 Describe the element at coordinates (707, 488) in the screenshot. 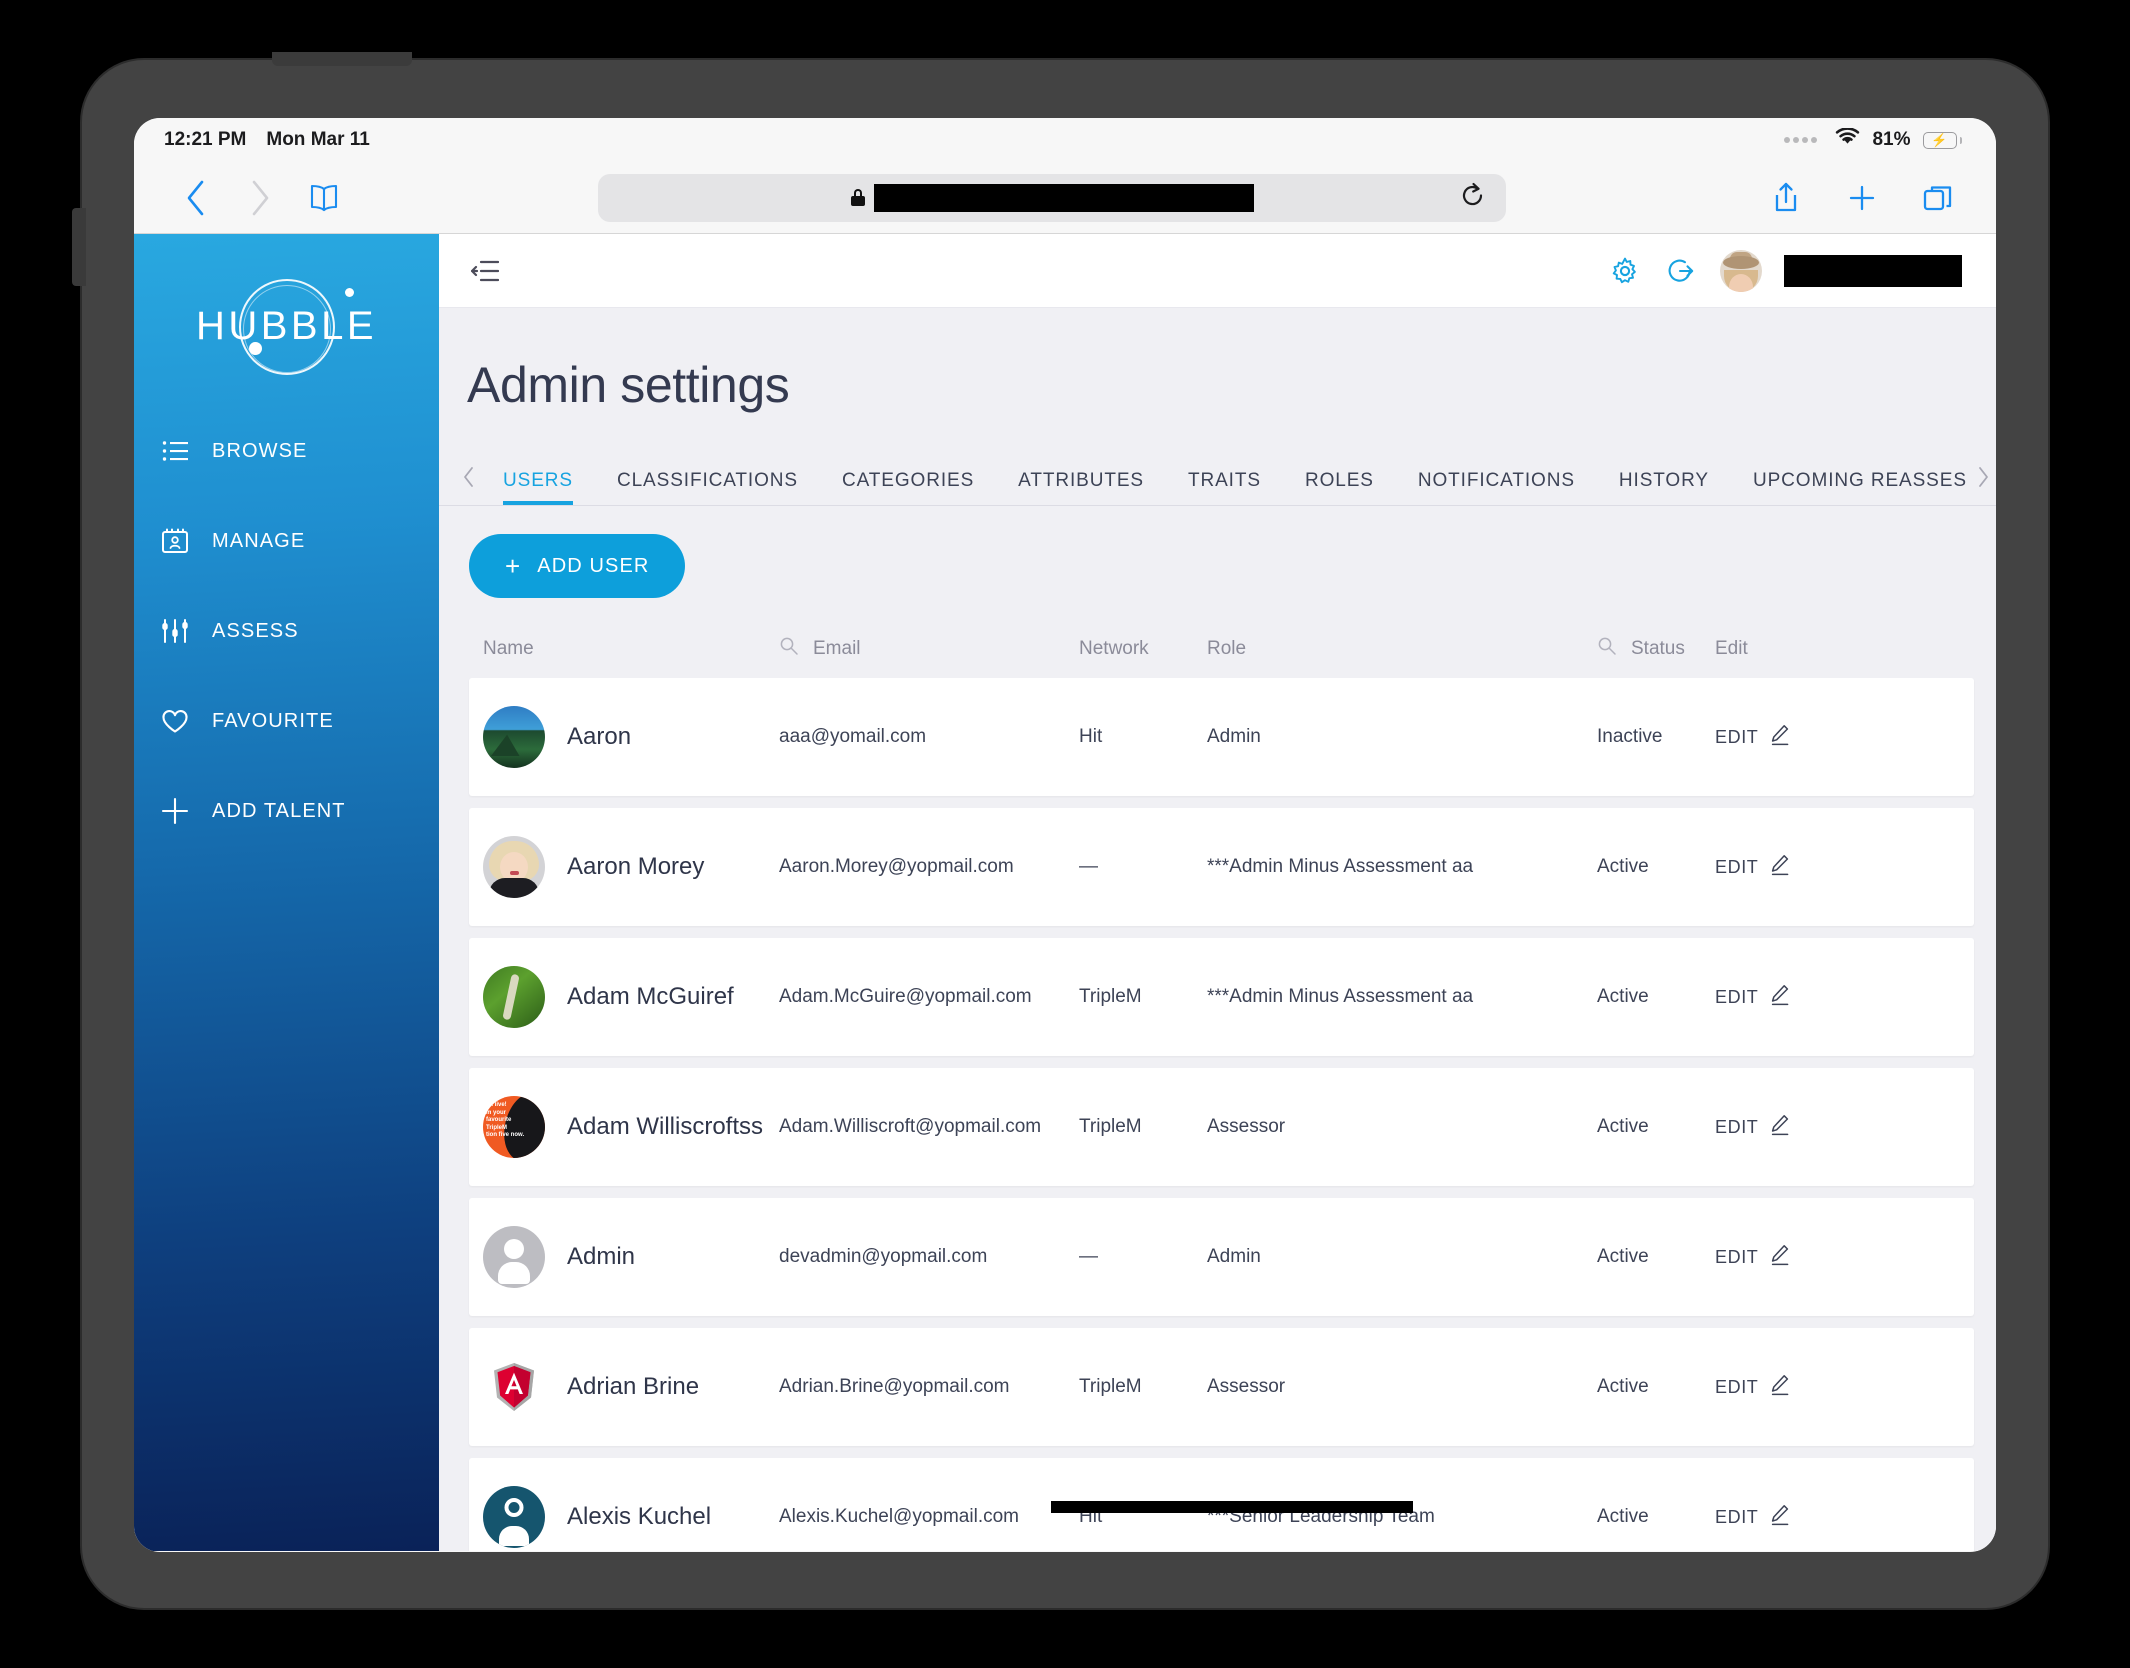

I see `tab-classifications: CLASSIFICATIONS` at that location.